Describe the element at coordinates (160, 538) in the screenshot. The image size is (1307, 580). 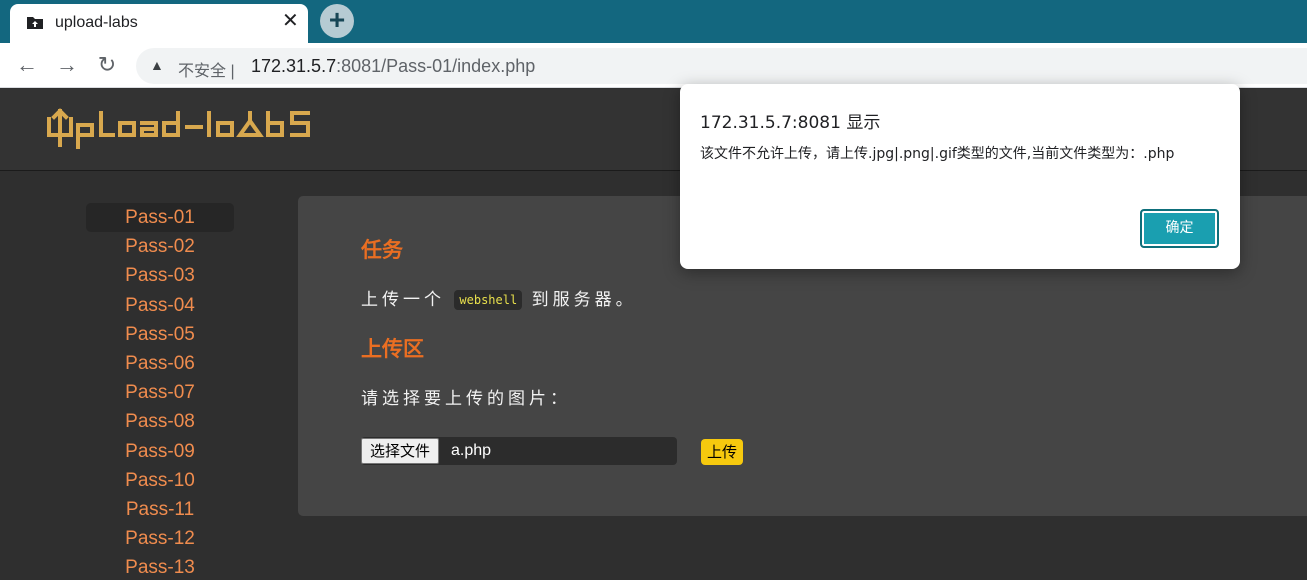
I see `sidebar-item-pass-12: Pass-12` at that location.